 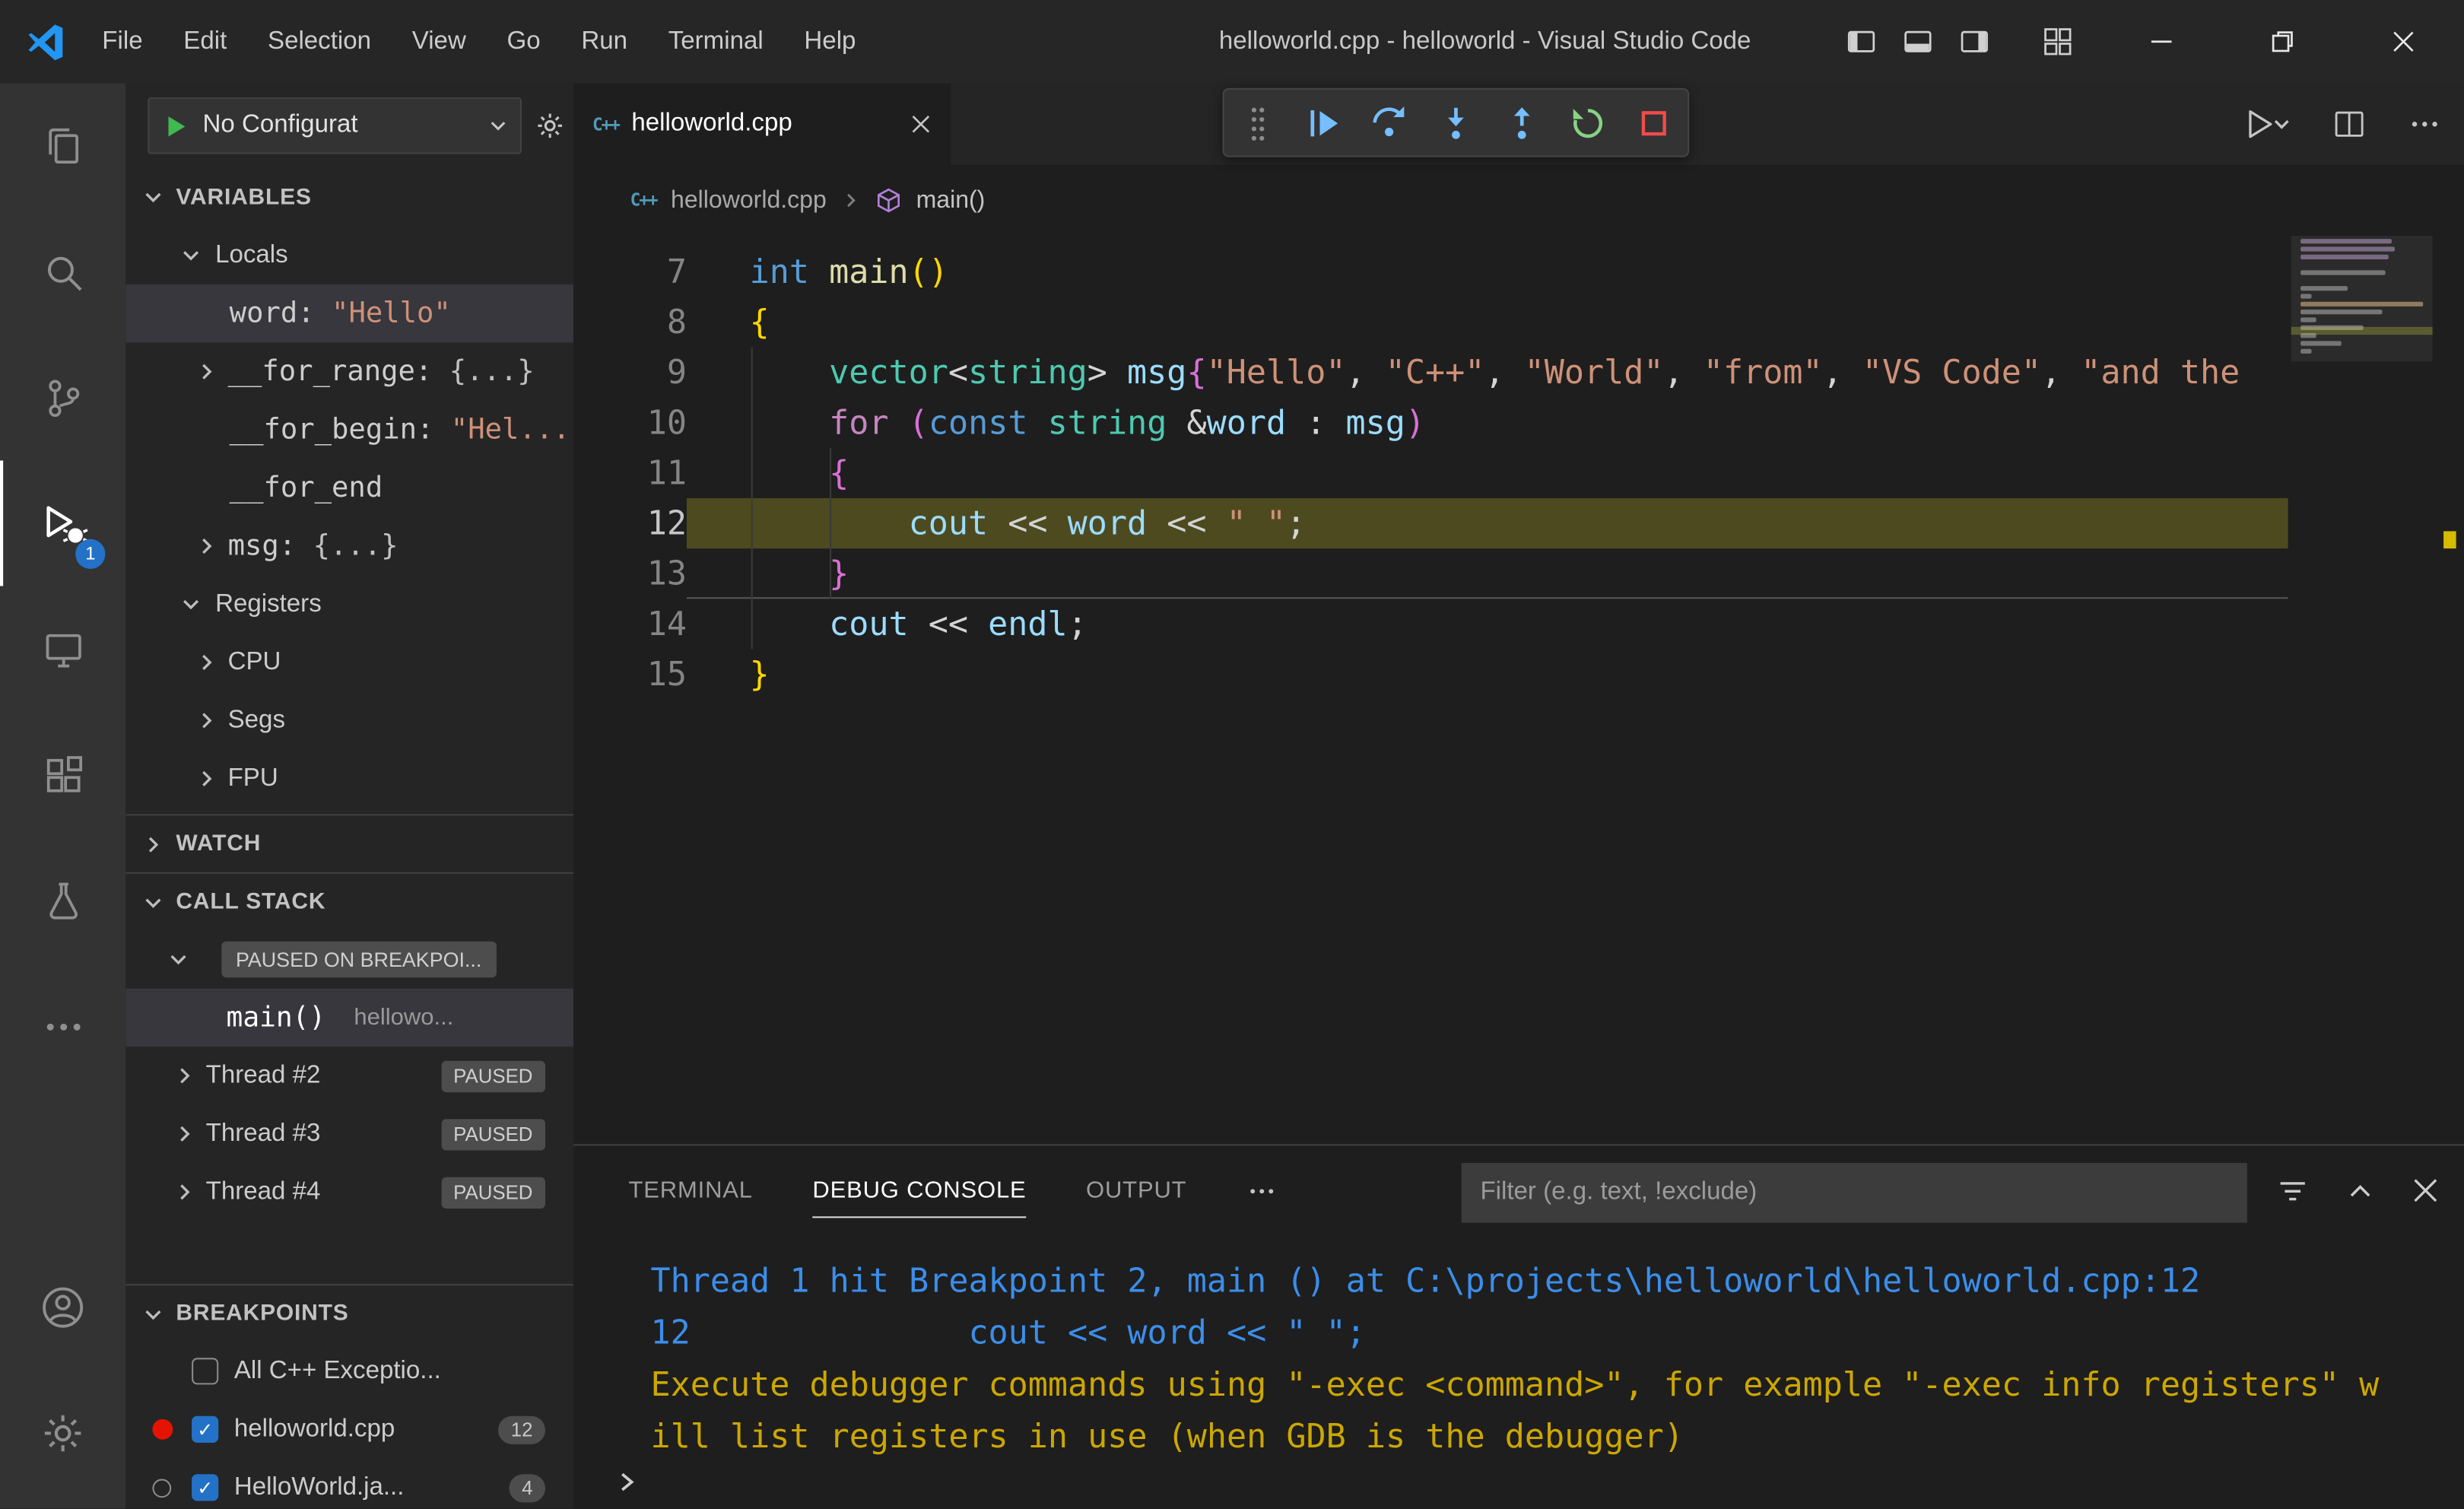 What do you see at coordinates (630, 271) in the screenshot?
I see `line-number: 7` at bounding box center [630, 271].